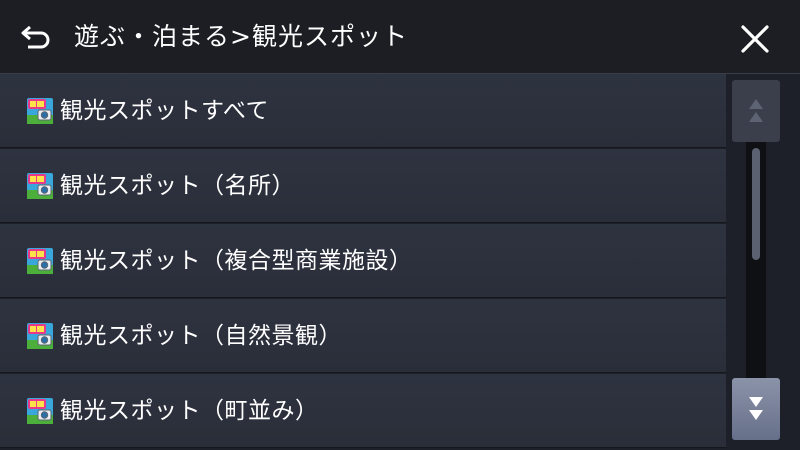 Image resolution: width=800 pixels, height=450 pixels. Describe the element at coordinates (189, 411) in the screenshot. I see `list-item-label: 観光スポット（町並み）` at that location.